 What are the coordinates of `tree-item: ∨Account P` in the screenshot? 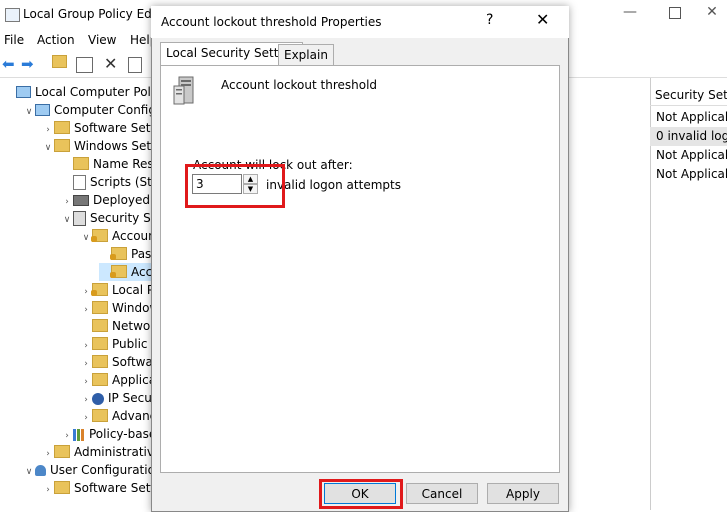 It's located at (116, 236).